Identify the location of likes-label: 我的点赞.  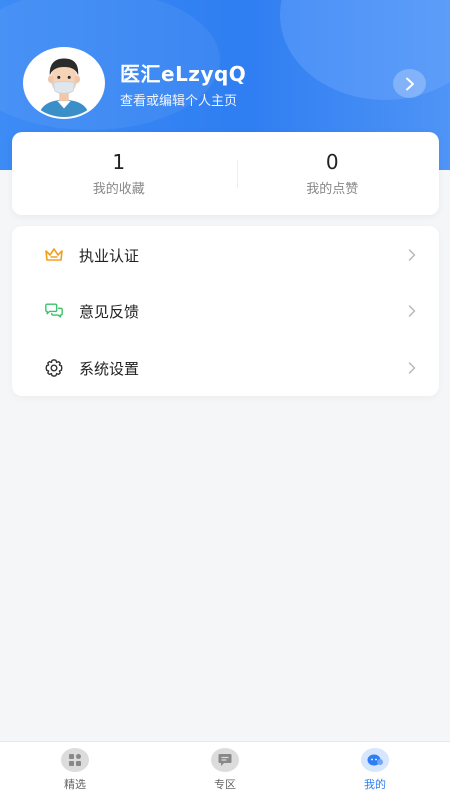
(332, 189).